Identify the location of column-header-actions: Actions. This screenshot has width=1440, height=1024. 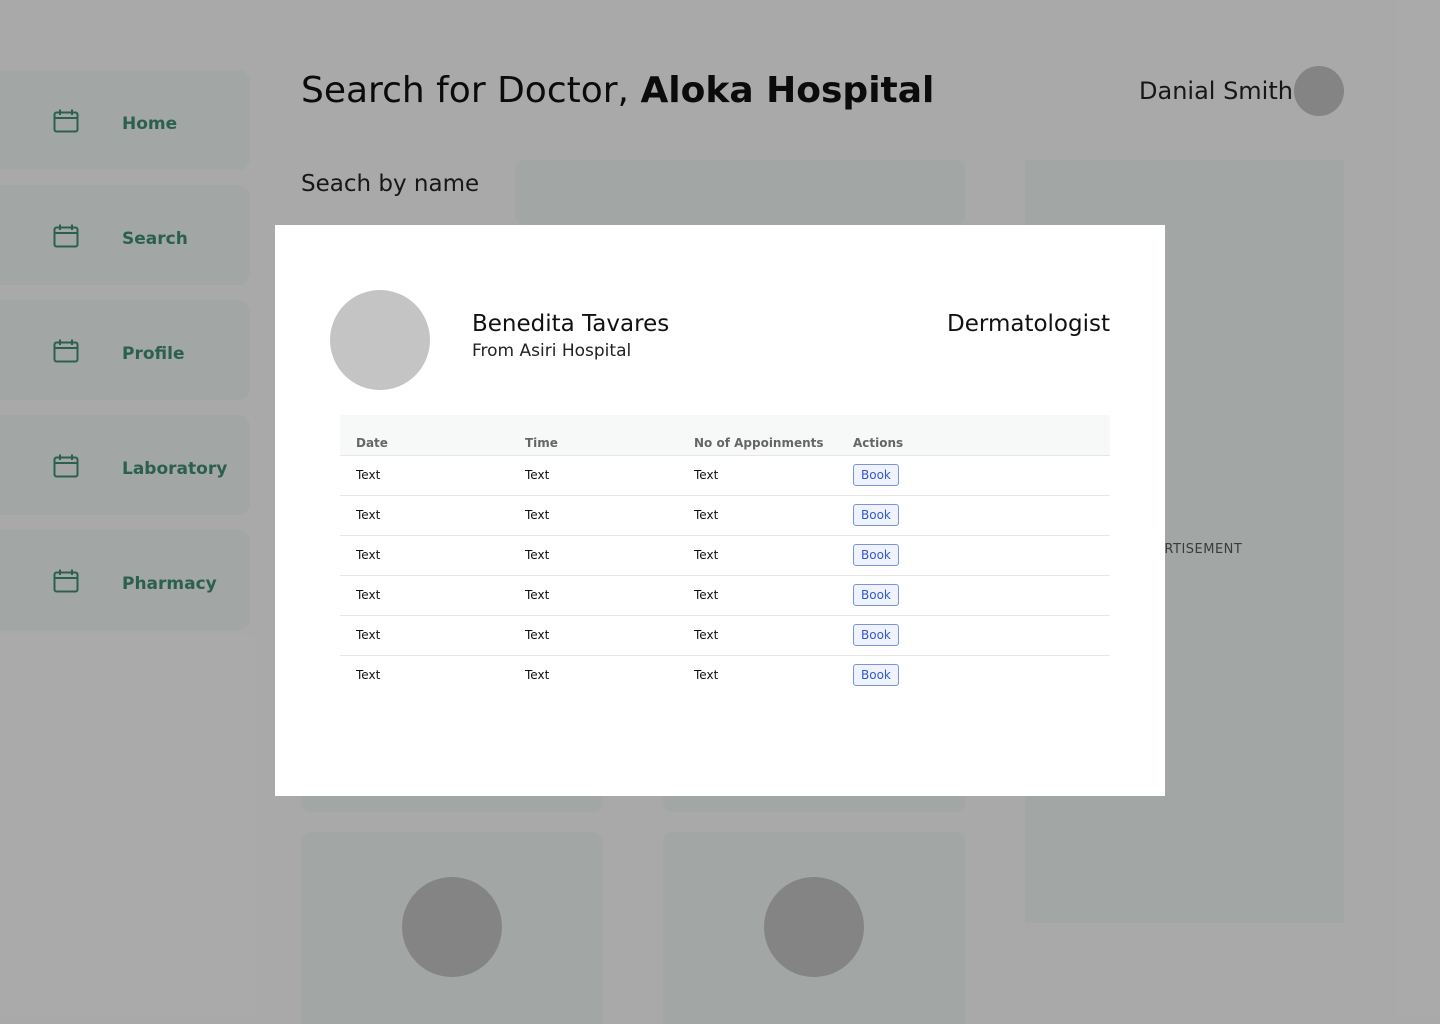
(878, 442).